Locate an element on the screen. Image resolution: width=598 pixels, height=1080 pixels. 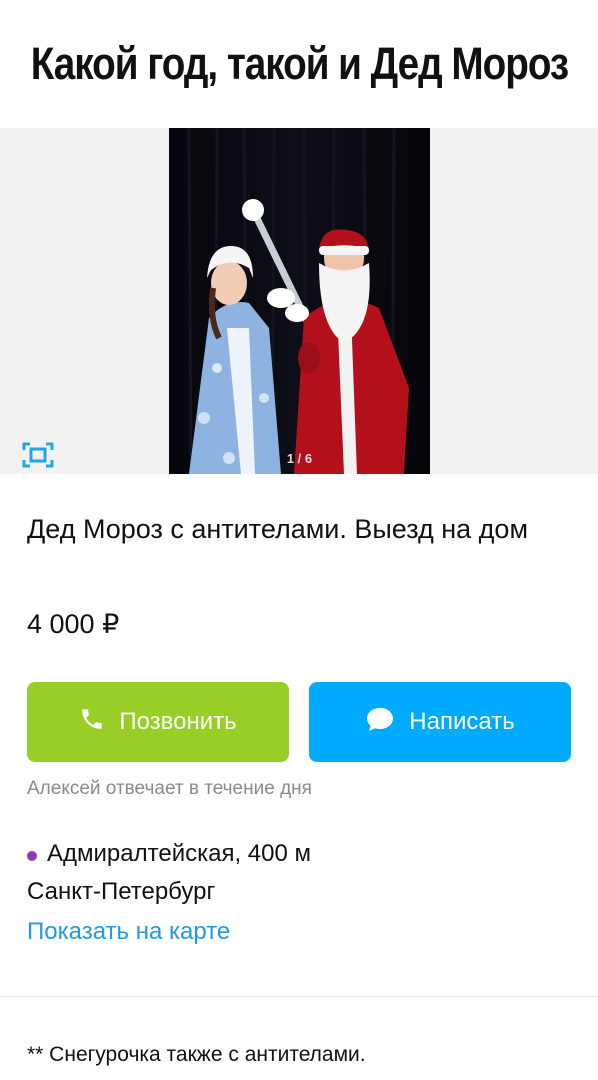
metro-line-dot is located at coordinates (32, 855).